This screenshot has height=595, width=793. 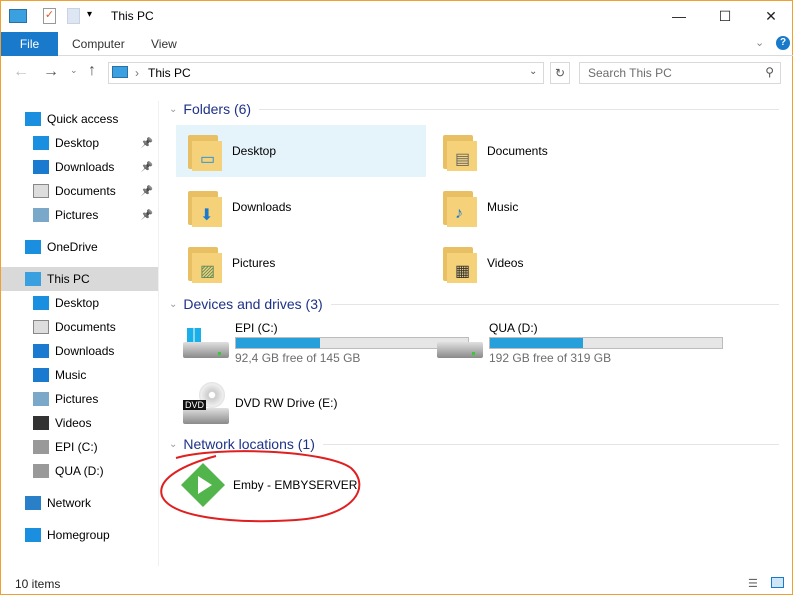 What do you see at coordinates (679, 16) in the screenshot?
I see `minimize-button: —` at bounding box center [679, 16].